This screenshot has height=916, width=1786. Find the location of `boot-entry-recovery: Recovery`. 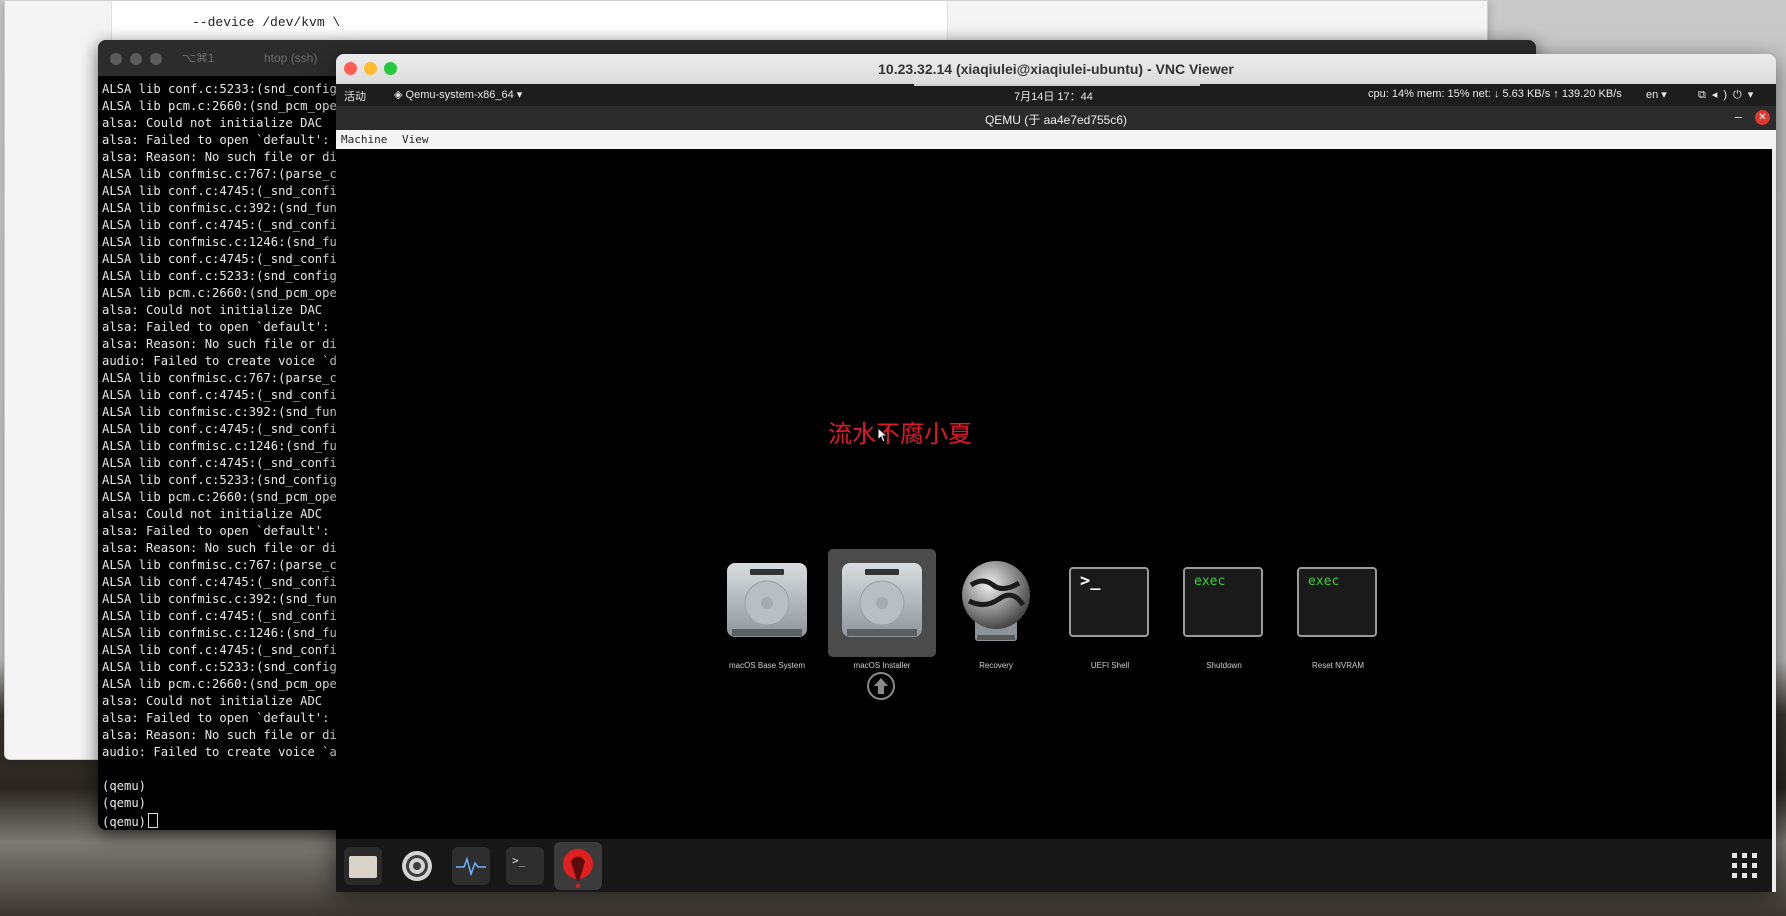

boot-entry-recovery: Recovery is located at coordinates (996, 614).